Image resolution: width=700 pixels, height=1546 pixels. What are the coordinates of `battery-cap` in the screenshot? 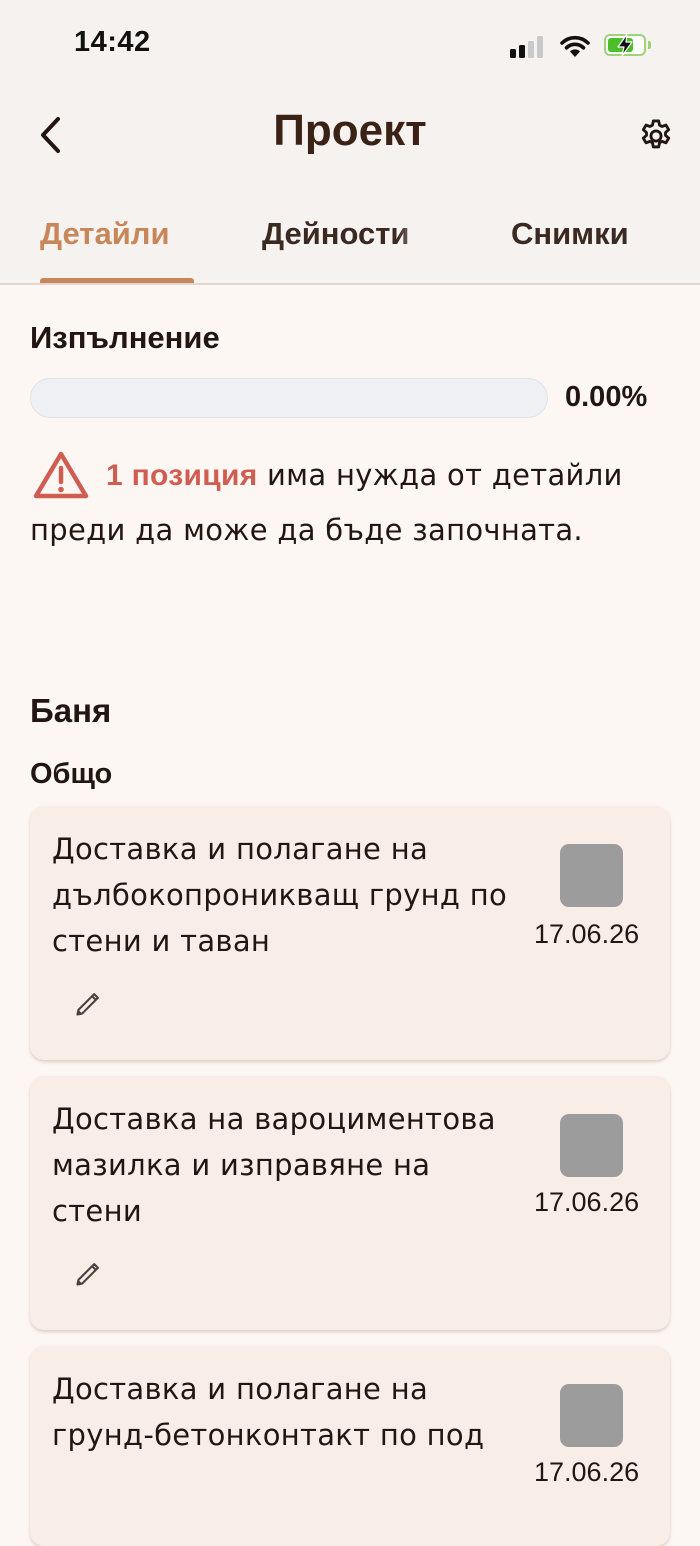 It's located at (649, 45).